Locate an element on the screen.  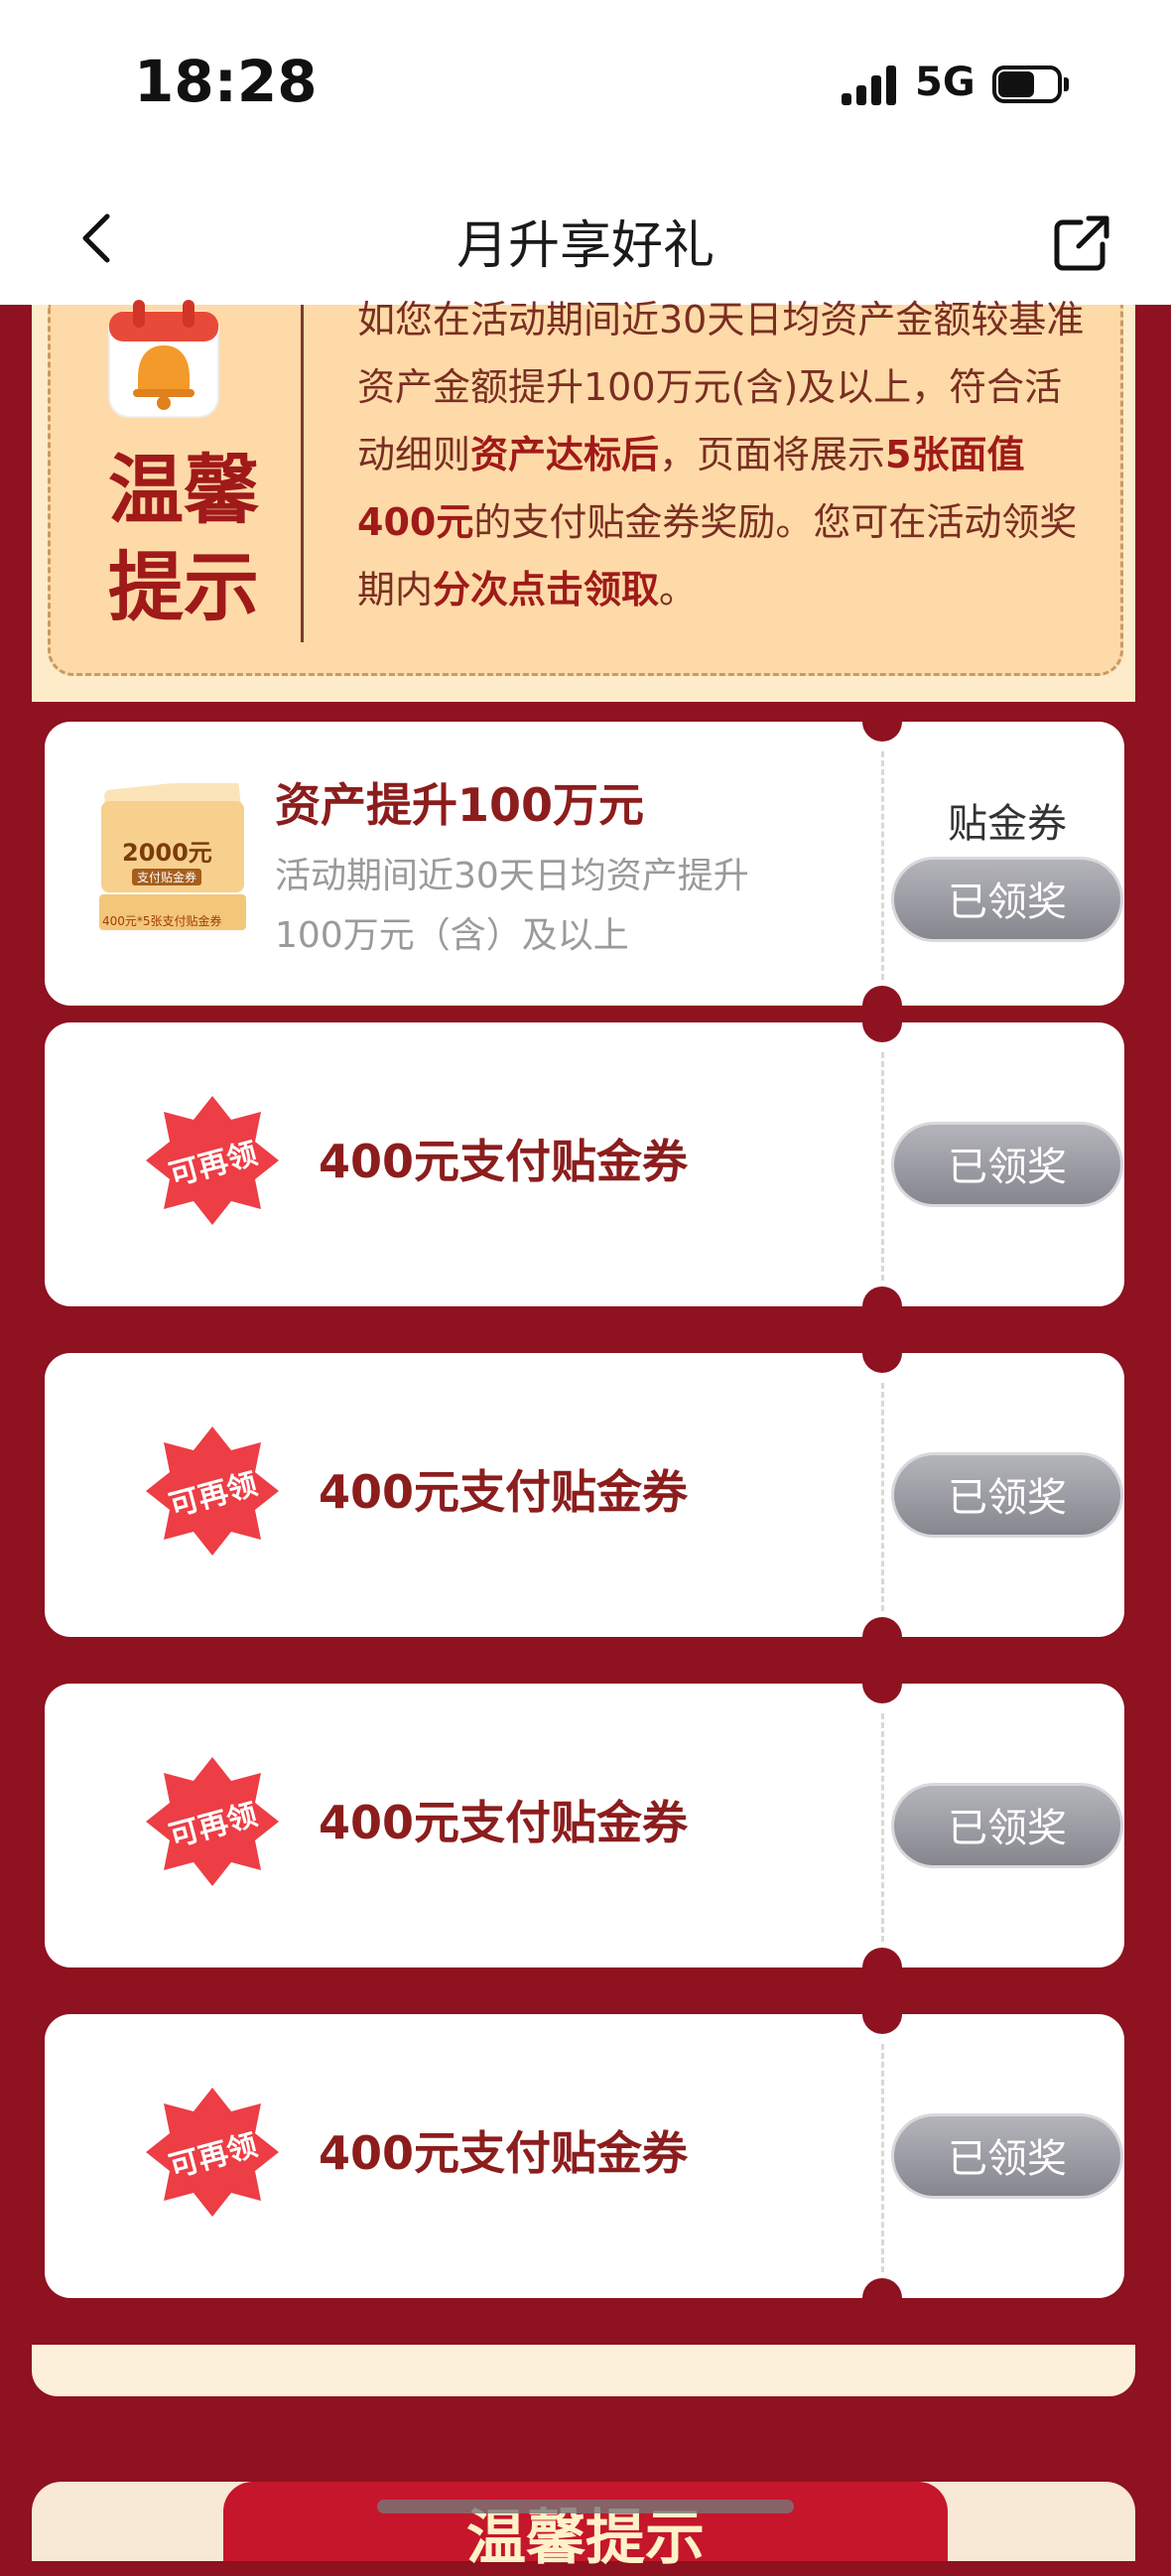
list-footer is located at coordinates (583, 2370).